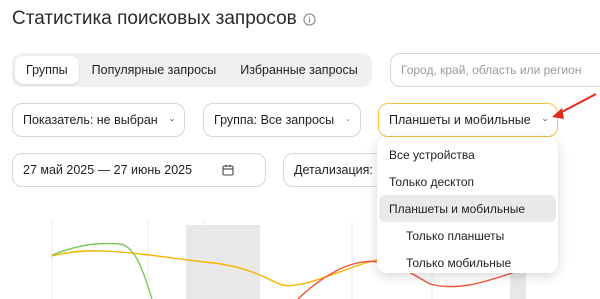  Describe the element at coordinates (223, 262) in the screenshot. I see `chart-highlight-band` at that location.